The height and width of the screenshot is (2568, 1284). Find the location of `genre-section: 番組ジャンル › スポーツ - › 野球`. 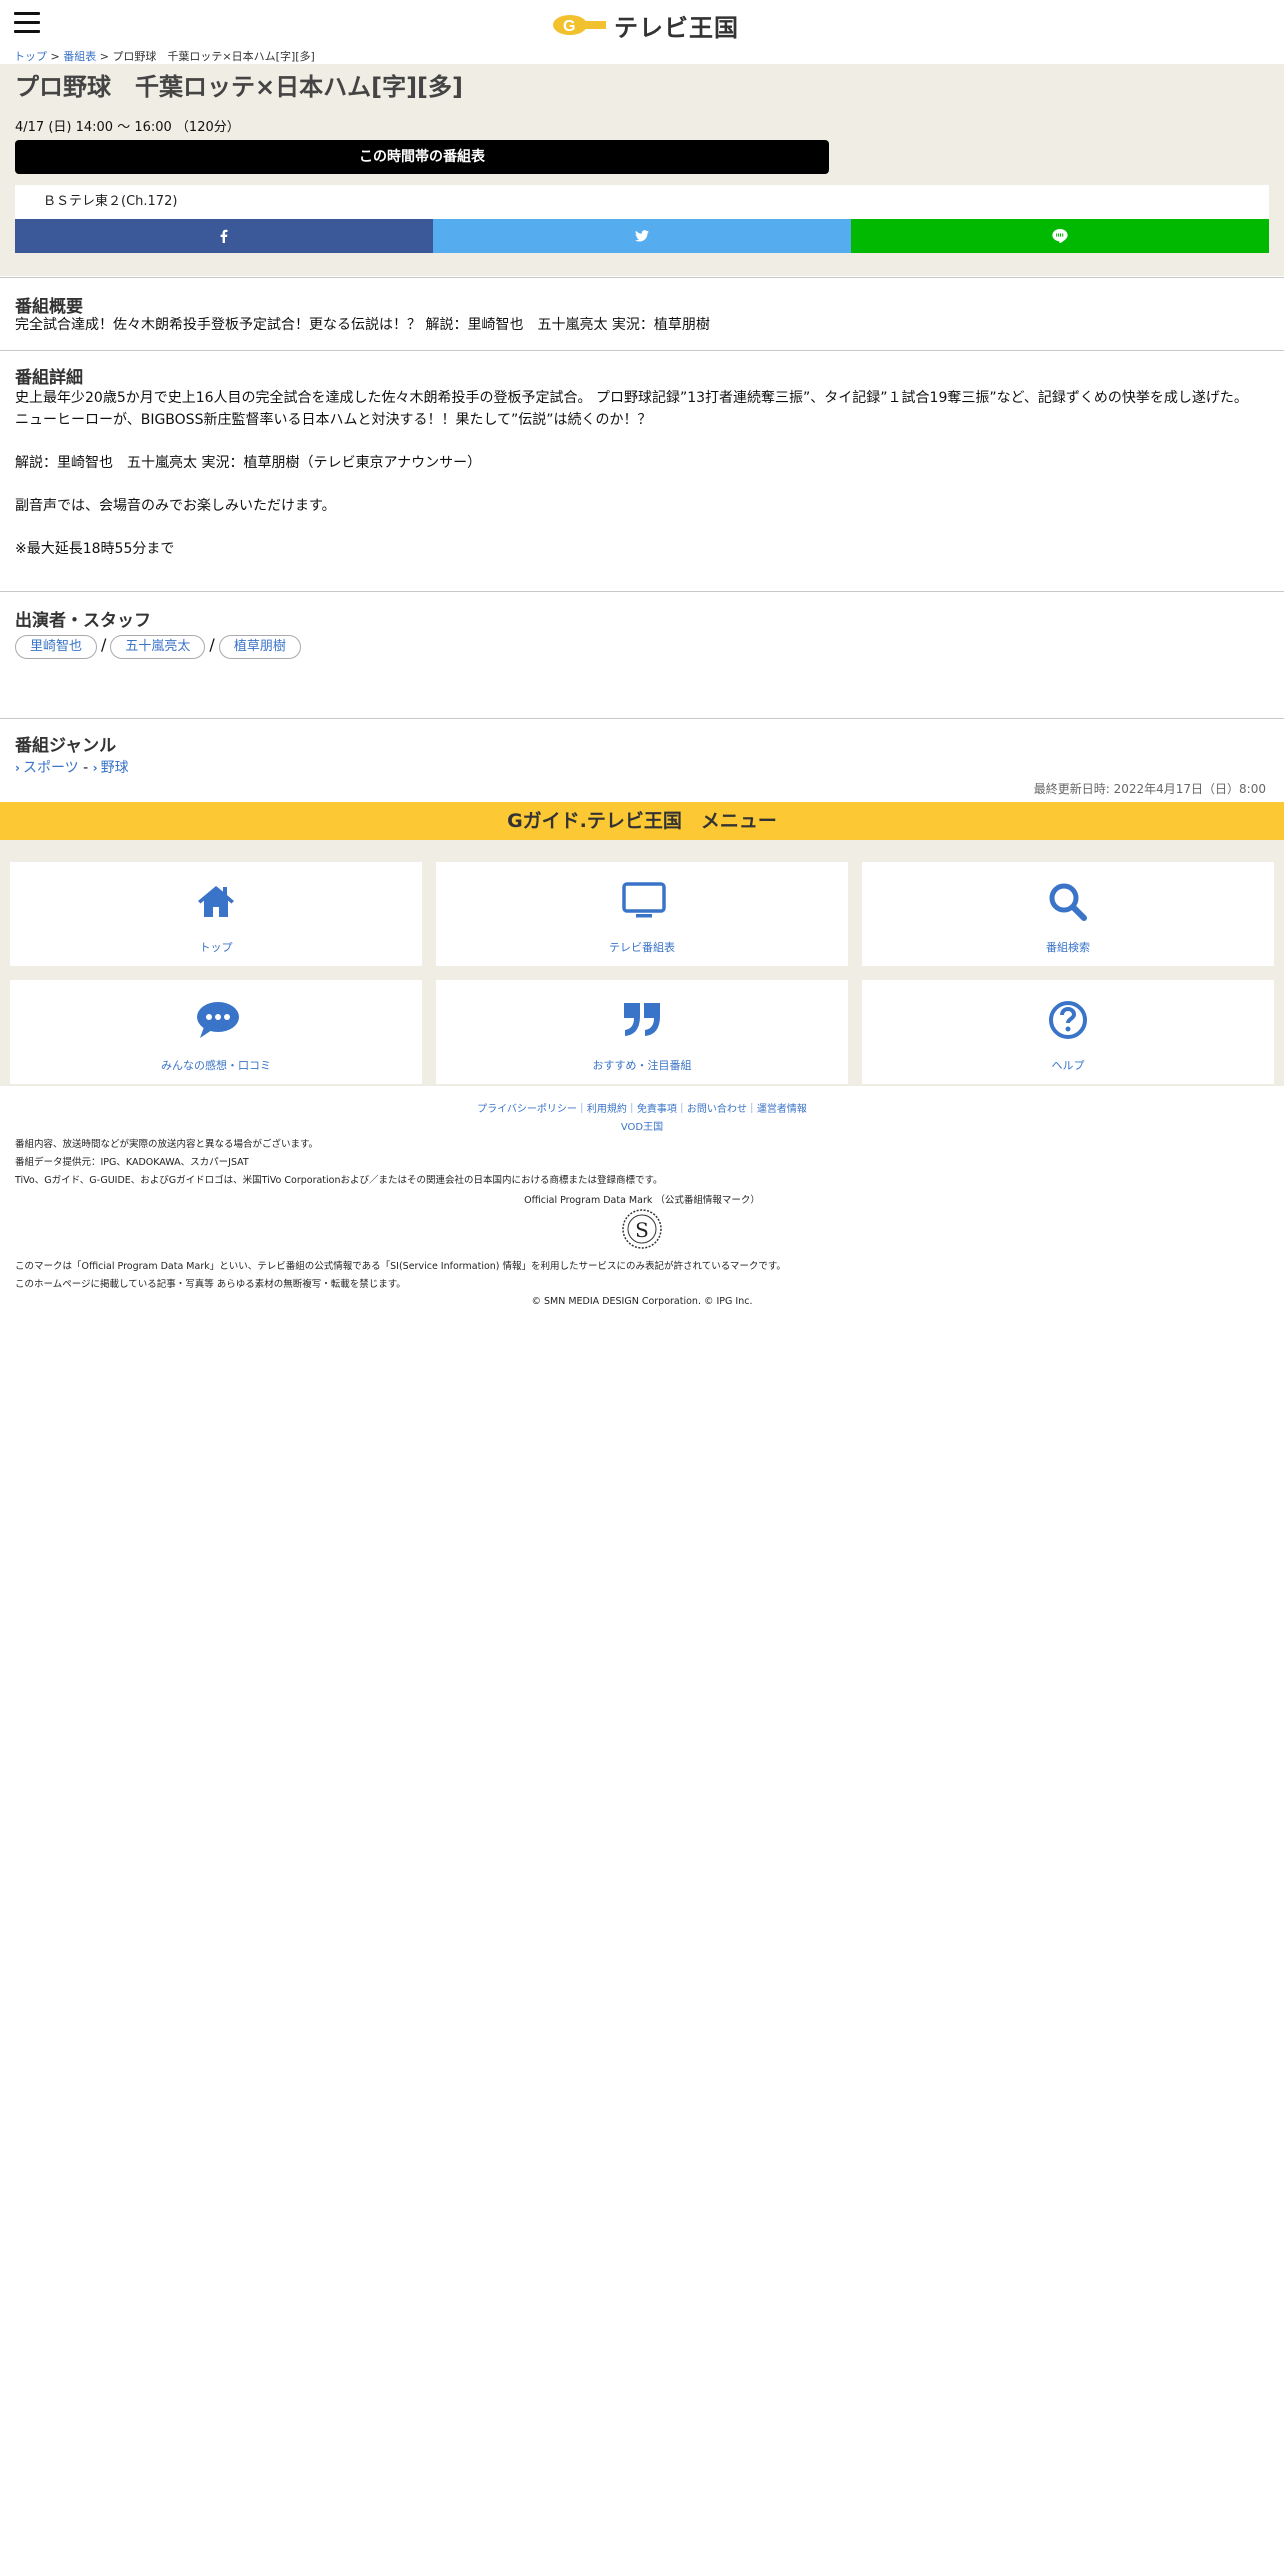

genre-section: 番組ジャンル › スポーツ - › 野球 is located at coordinates (642, 747).